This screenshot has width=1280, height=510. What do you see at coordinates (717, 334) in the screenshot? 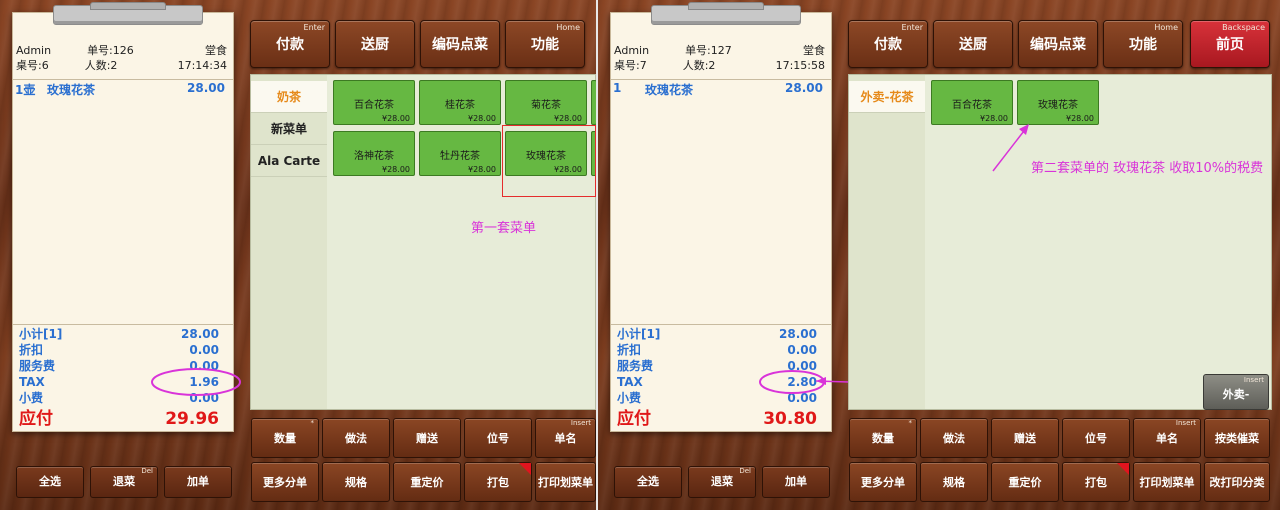
I see `subtotal-row: 小计[1] 28.00` at bounding box center [717, 334].